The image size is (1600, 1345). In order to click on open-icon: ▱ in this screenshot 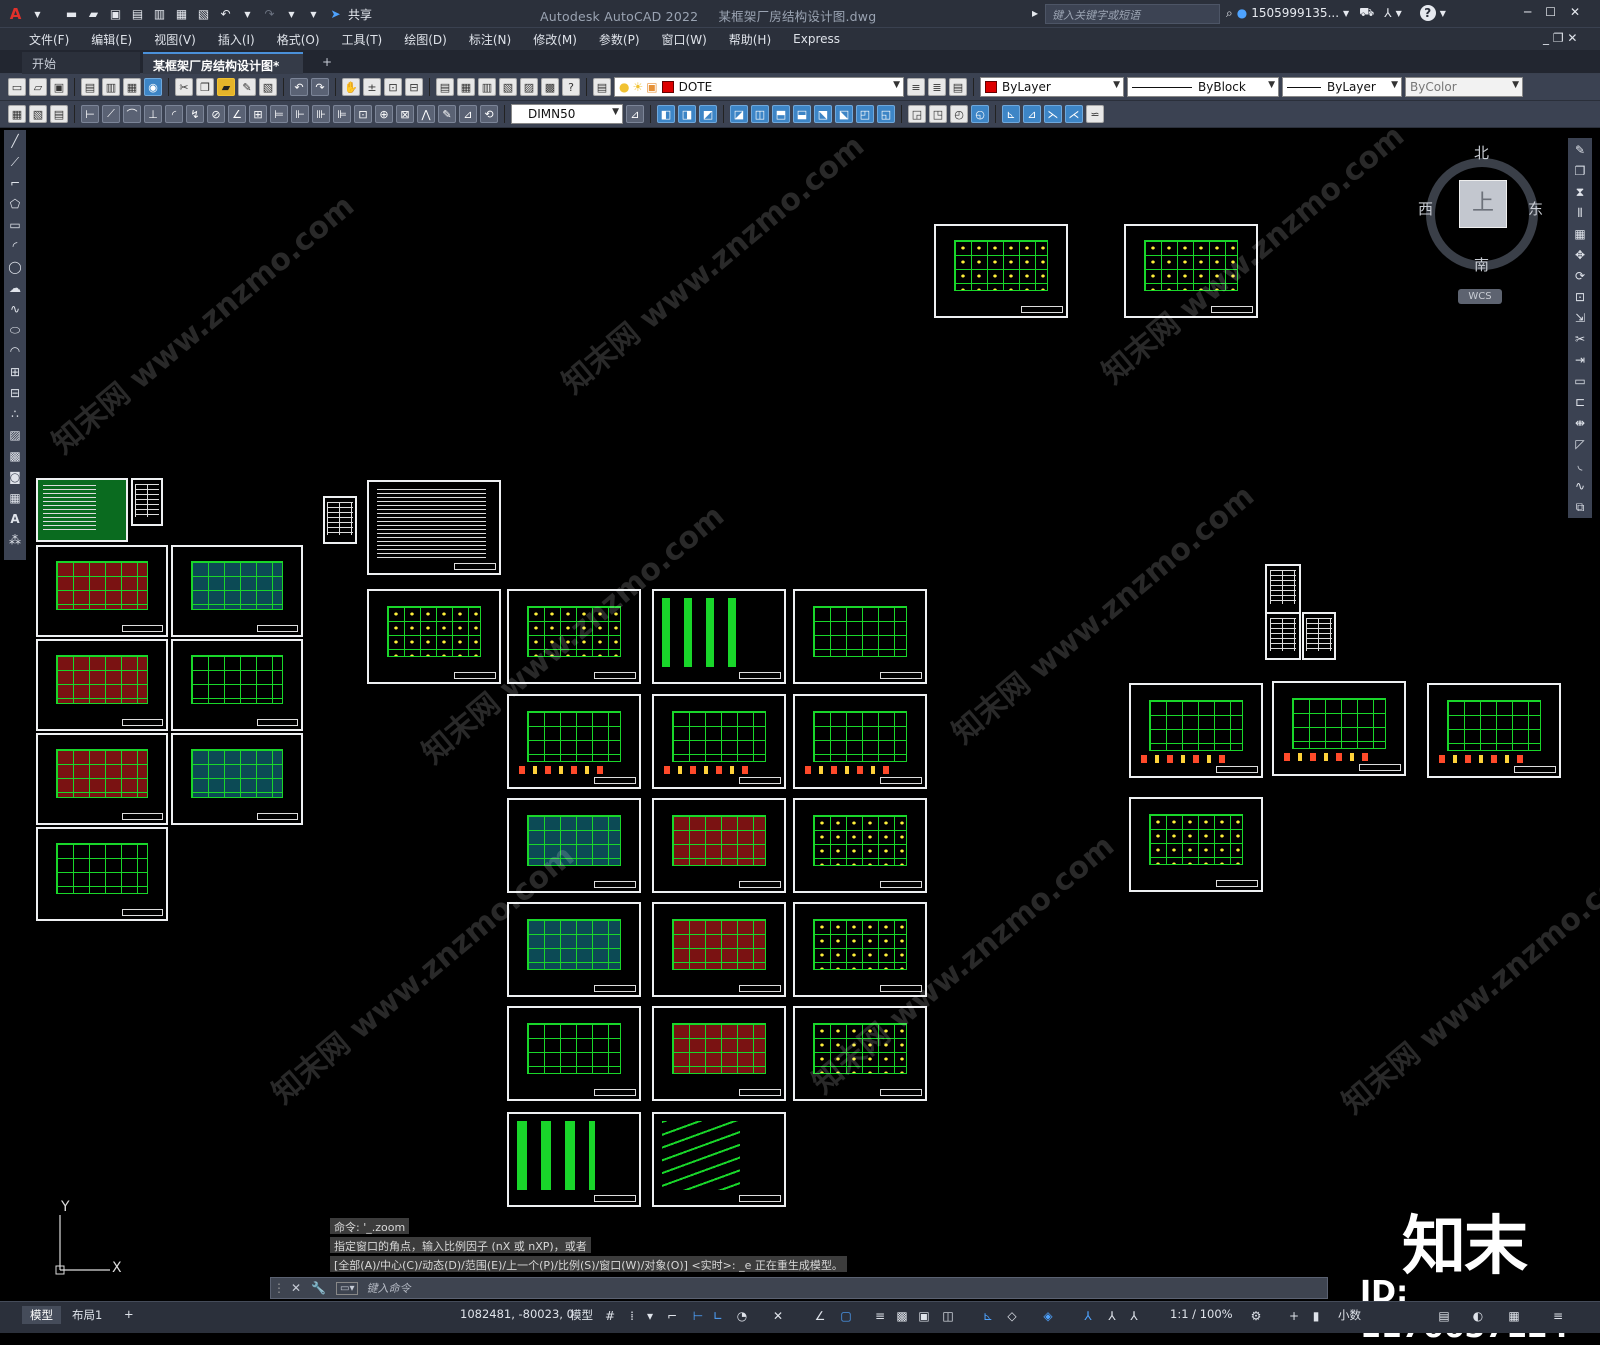, I will do `click(38, 87)`.